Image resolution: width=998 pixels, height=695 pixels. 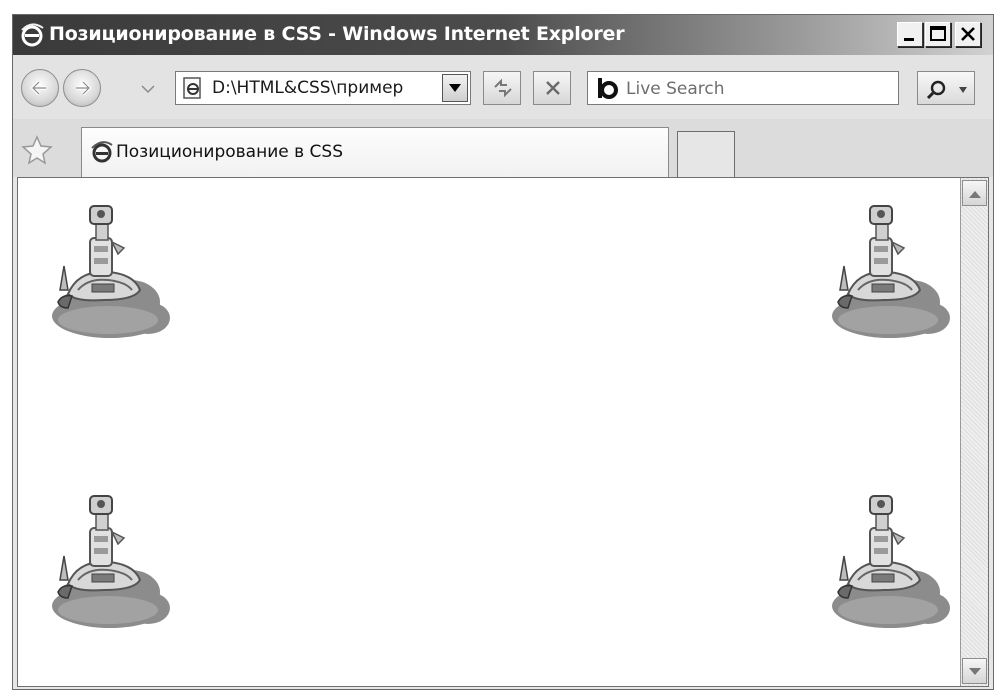 I want to click on forward-arrow-icon, so click(x=84, y=88).